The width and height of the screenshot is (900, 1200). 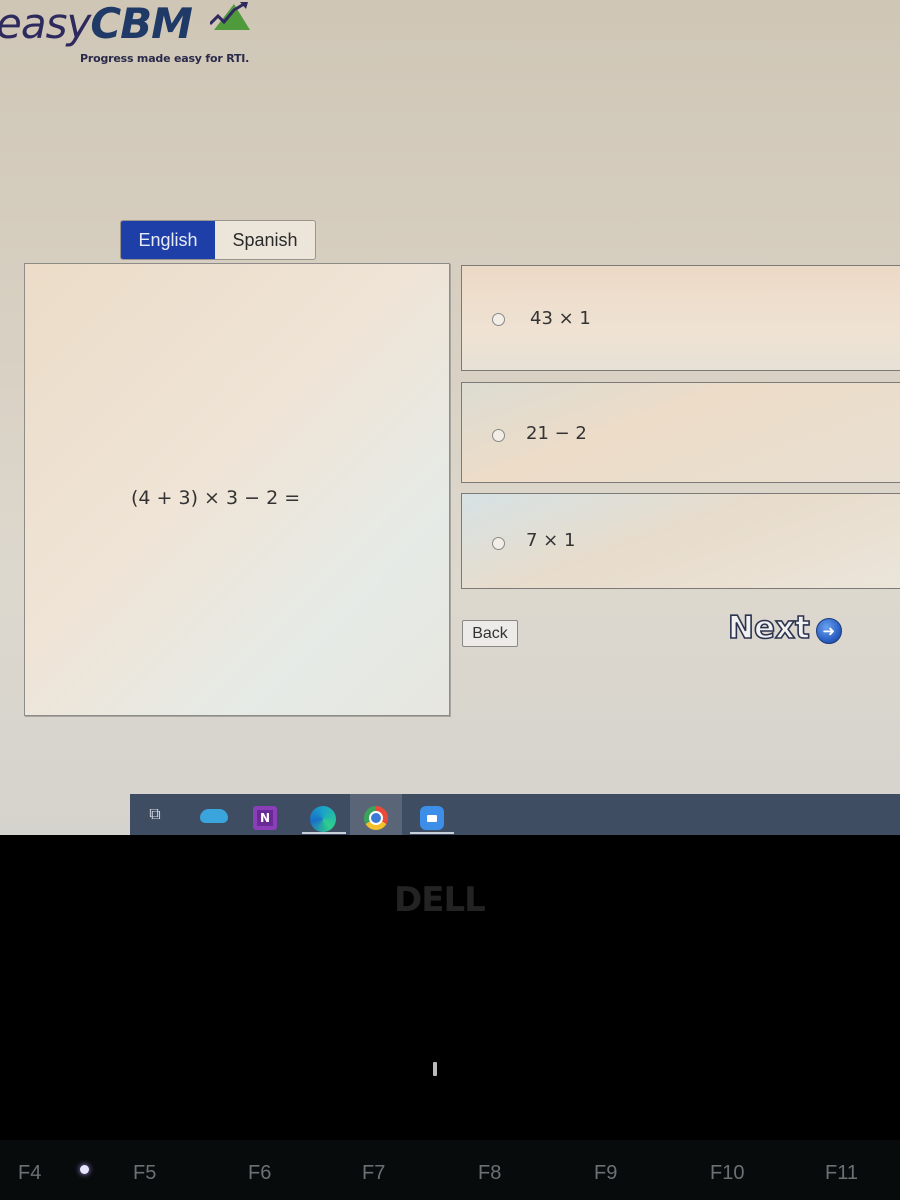 I want to click on key-f4: F4, so click(x=29, y=1173).